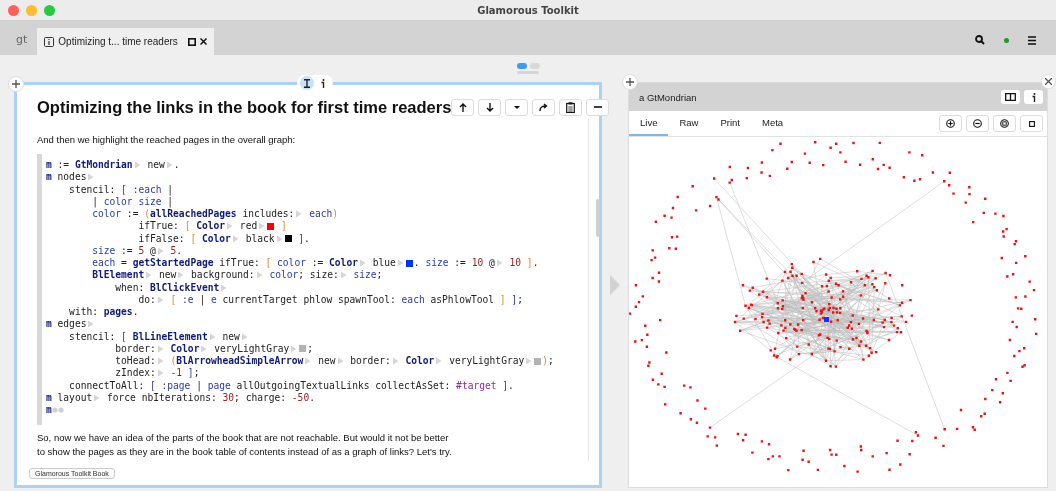 The image size is (1056, 491). What do you see at coordinates (191, 41) in the screenshot?
I see `maximize-icon` at bounding box center [191, 41].